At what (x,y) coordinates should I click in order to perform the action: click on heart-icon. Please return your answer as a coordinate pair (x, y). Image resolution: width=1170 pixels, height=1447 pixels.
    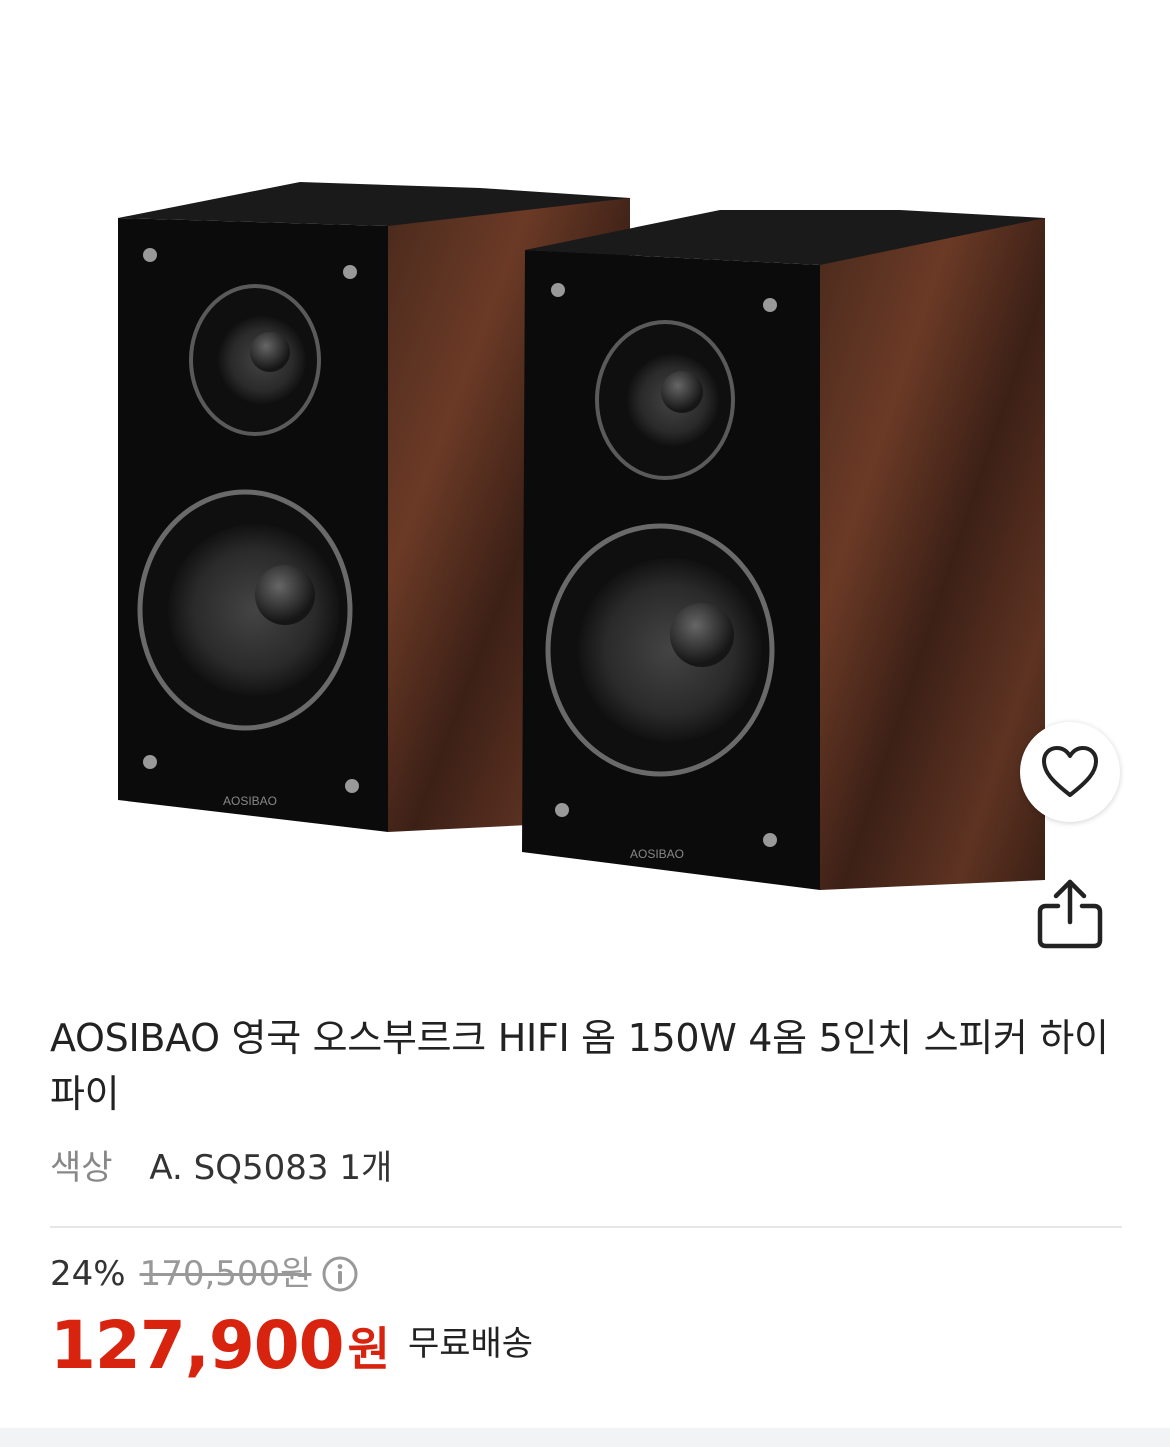
    Looking at the image, I should click on (1070, 771).